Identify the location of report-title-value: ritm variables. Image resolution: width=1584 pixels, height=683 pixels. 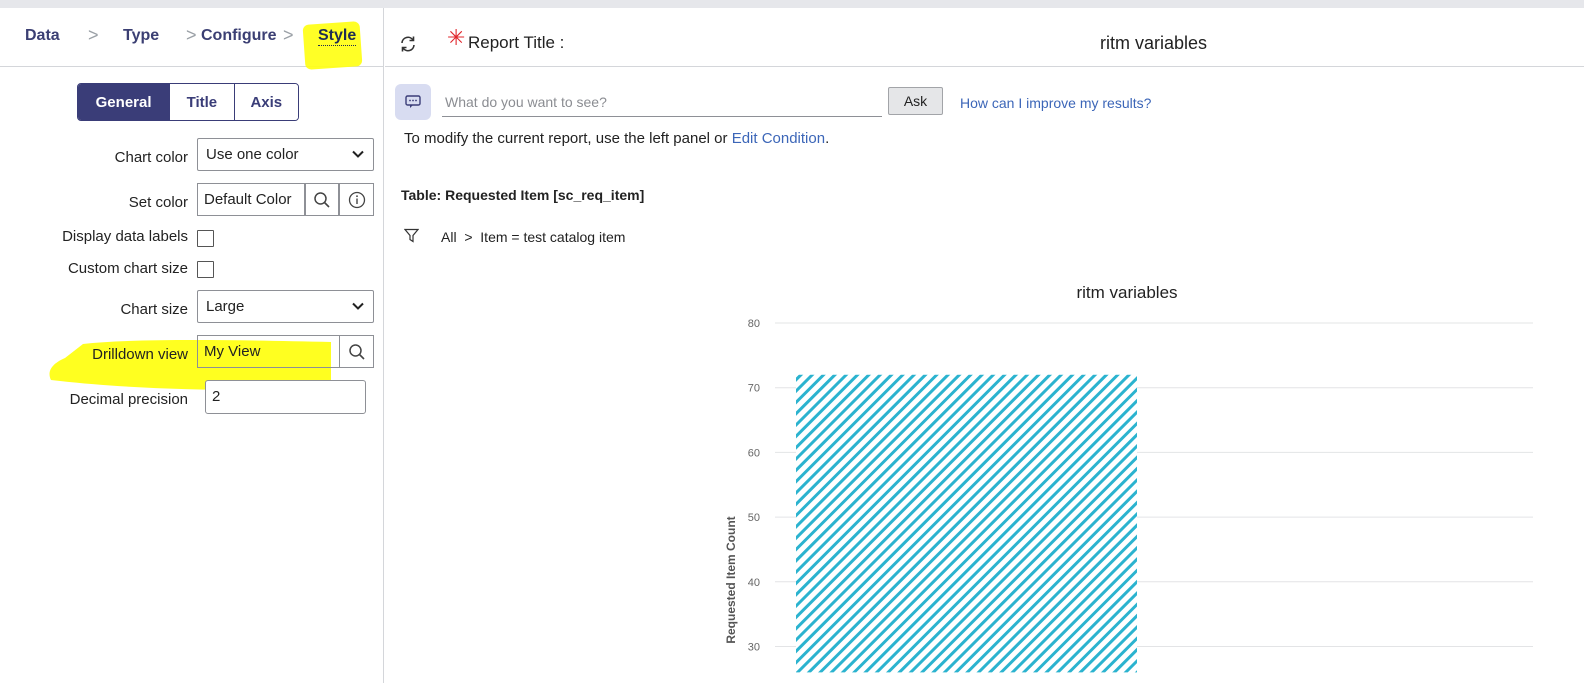
(1153, 43).